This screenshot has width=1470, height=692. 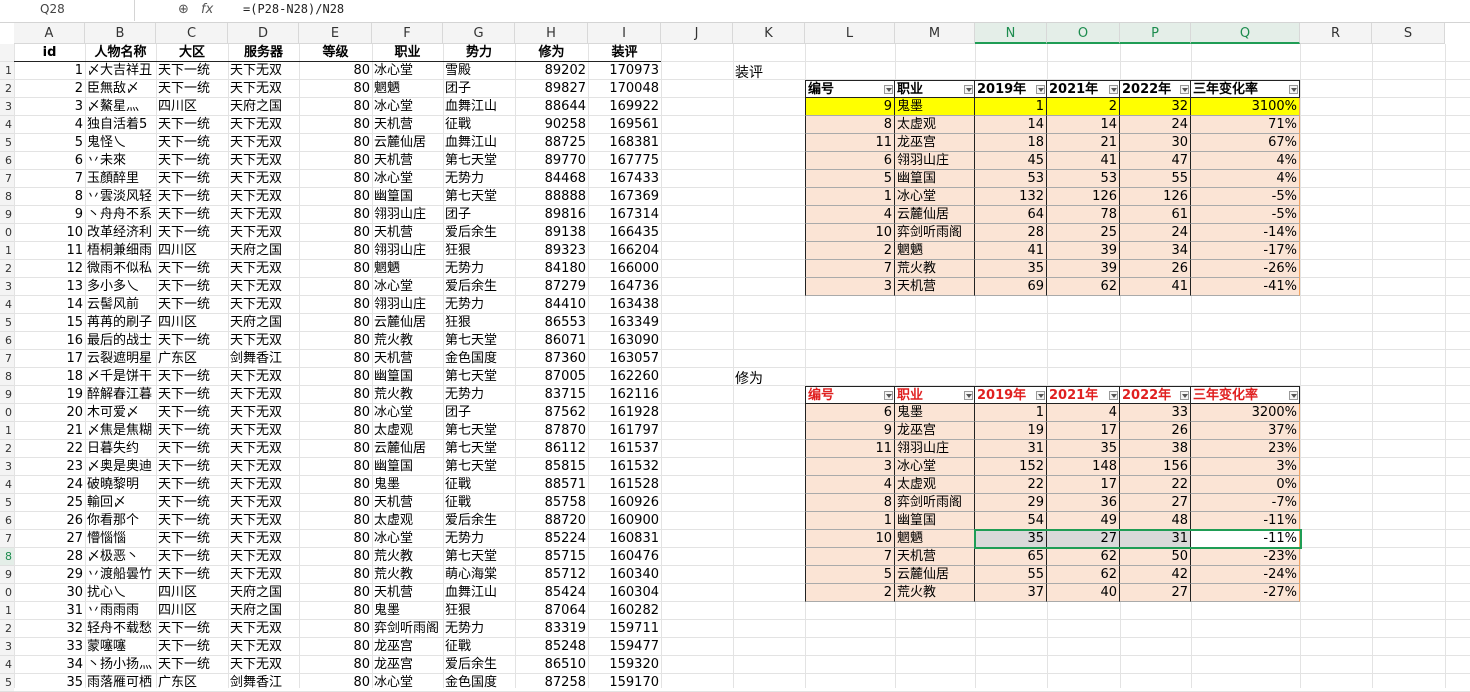 What do you see at coordinates (407, 143) in the screenshot?
I see `table-cell: 云麓仙居` at bounding box center [407, 143].